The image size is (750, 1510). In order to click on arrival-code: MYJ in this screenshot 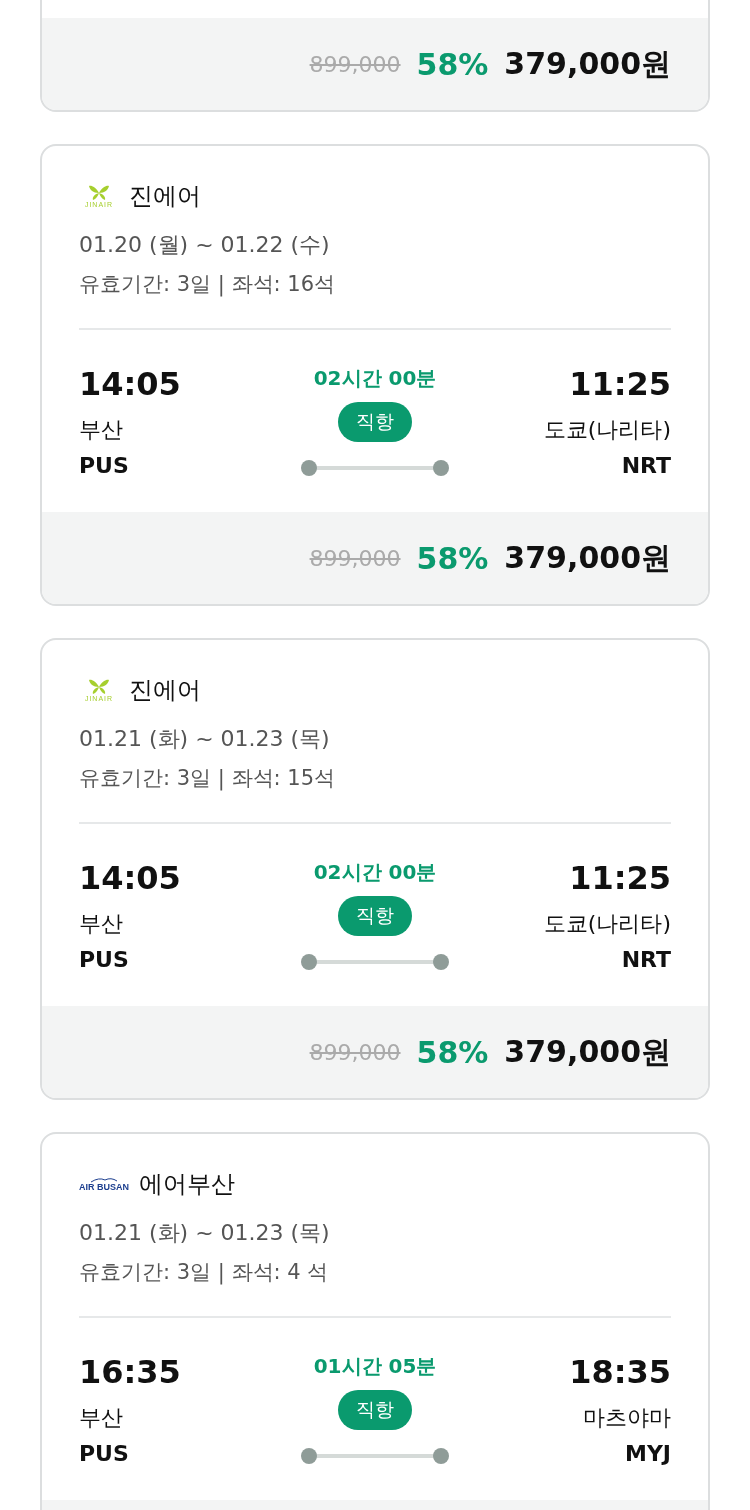, I will do `click(648, 1454)`.